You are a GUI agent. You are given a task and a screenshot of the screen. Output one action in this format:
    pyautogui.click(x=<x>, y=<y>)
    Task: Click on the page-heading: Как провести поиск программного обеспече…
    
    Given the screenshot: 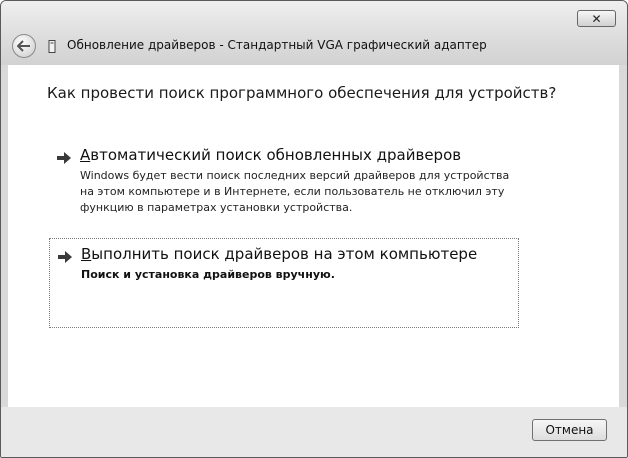 What is the action you would take?
    pyautogui.click(x=302, y=93)
    